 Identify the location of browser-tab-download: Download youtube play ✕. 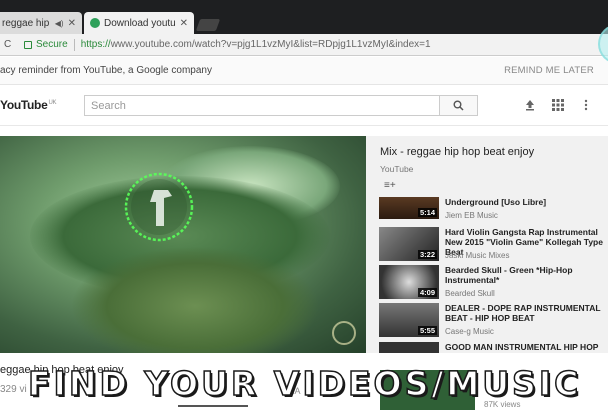
(139, 23).